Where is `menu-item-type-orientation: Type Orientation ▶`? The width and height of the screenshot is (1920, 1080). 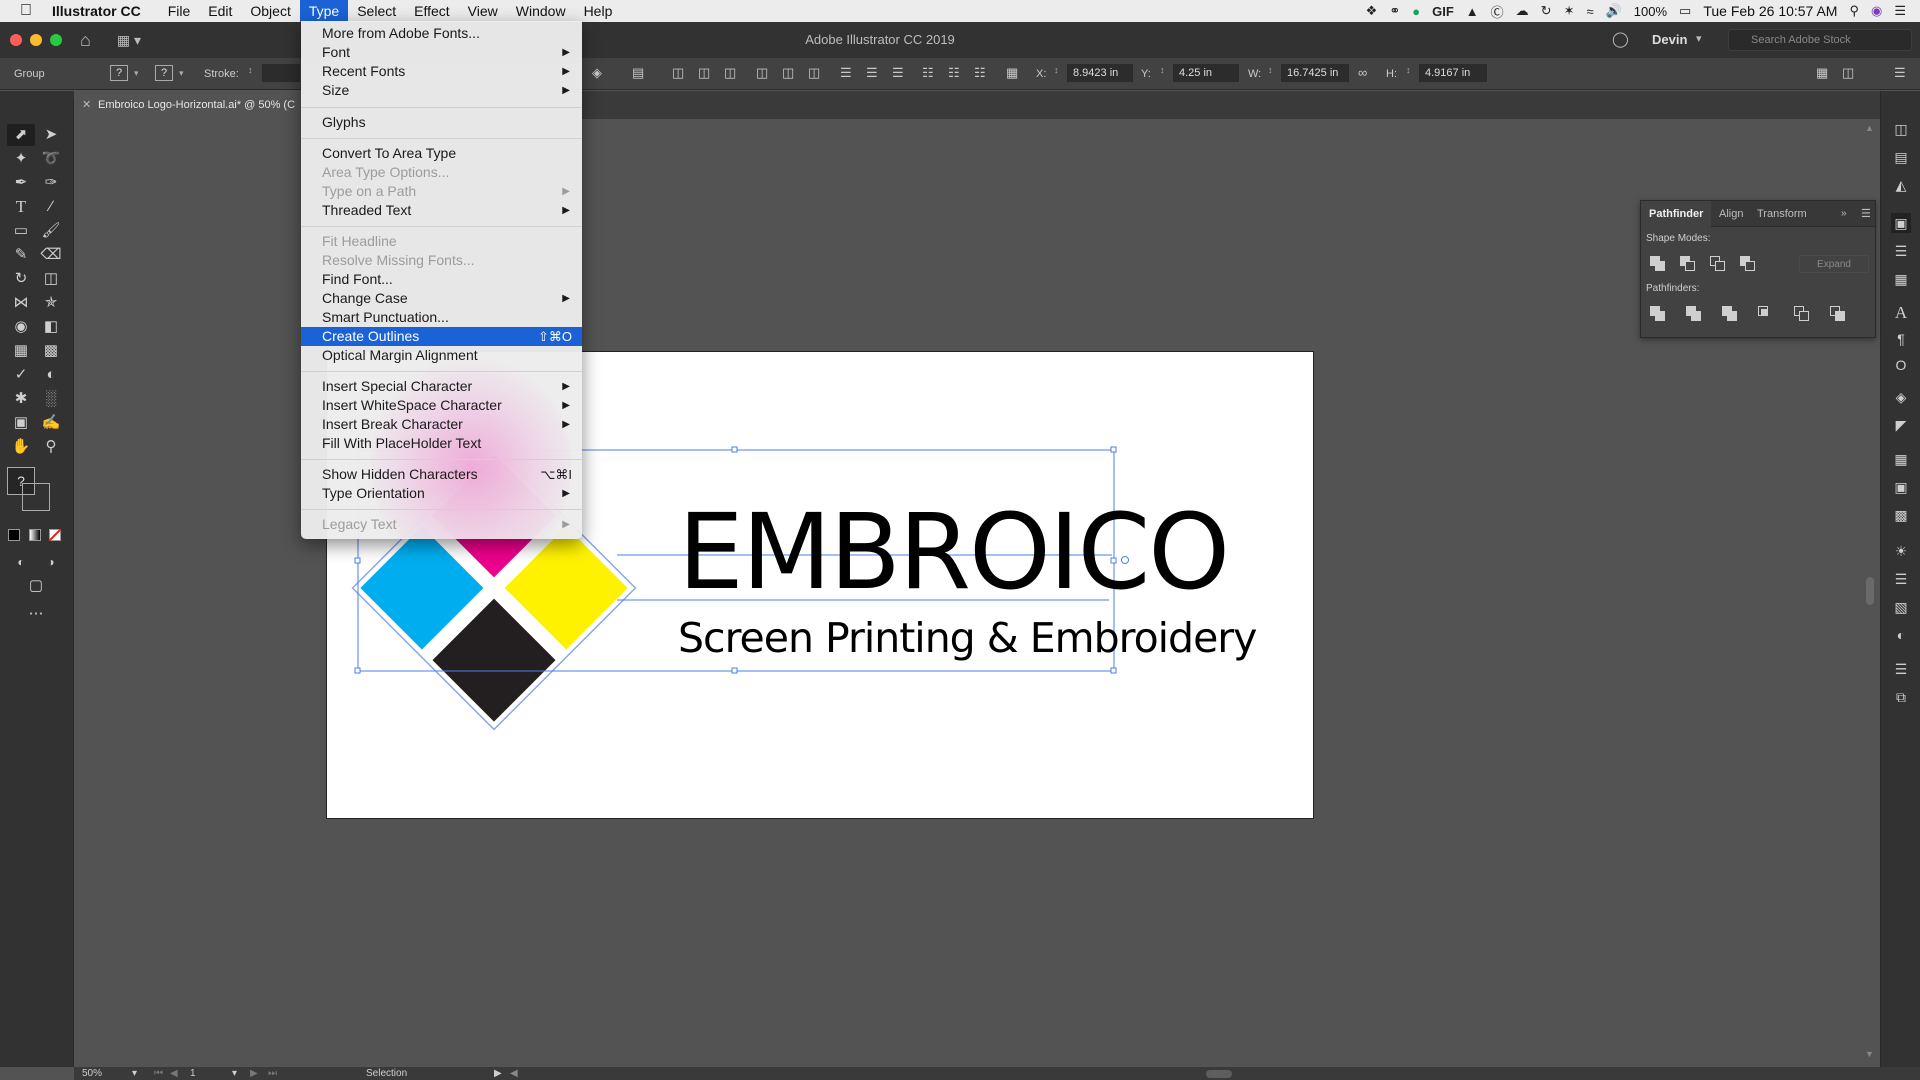
menu-item-type-orientation: Type Orientation ▶ is located at coordinates (441, 493).